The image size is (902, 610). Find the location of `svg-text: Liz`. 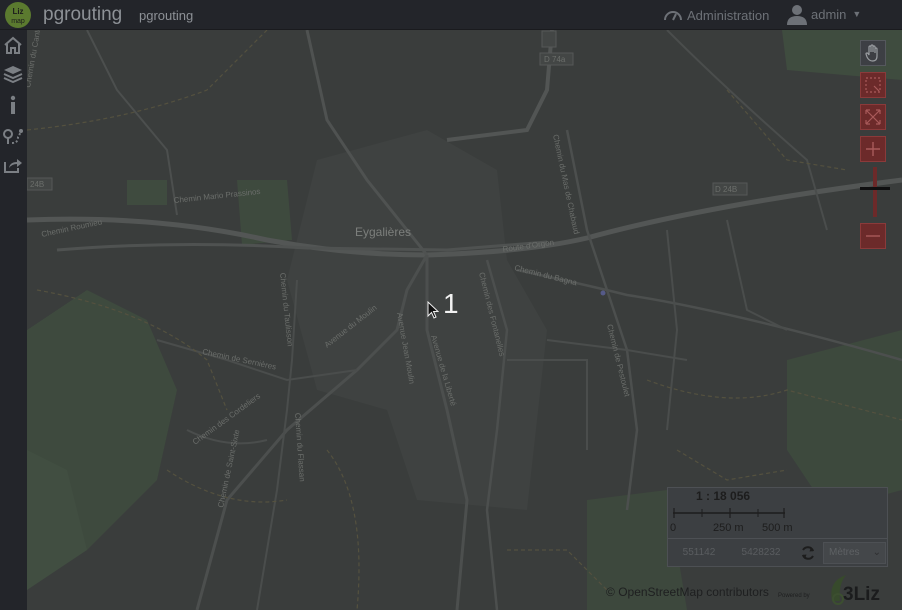

svg-text: Liz is located at coordinates (17, 11).